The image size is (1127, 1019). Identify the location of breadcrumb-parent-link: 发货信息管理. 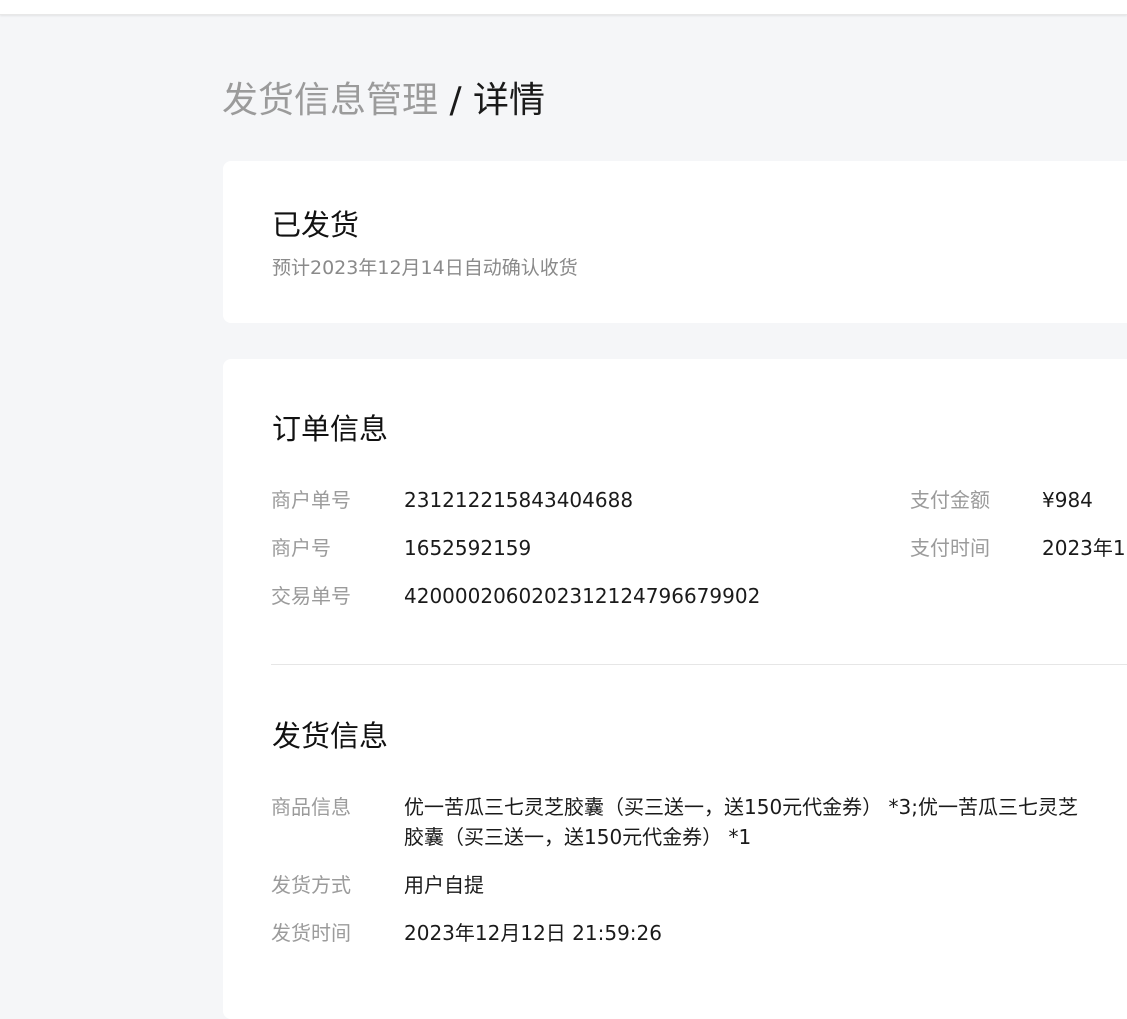
(330, 100).